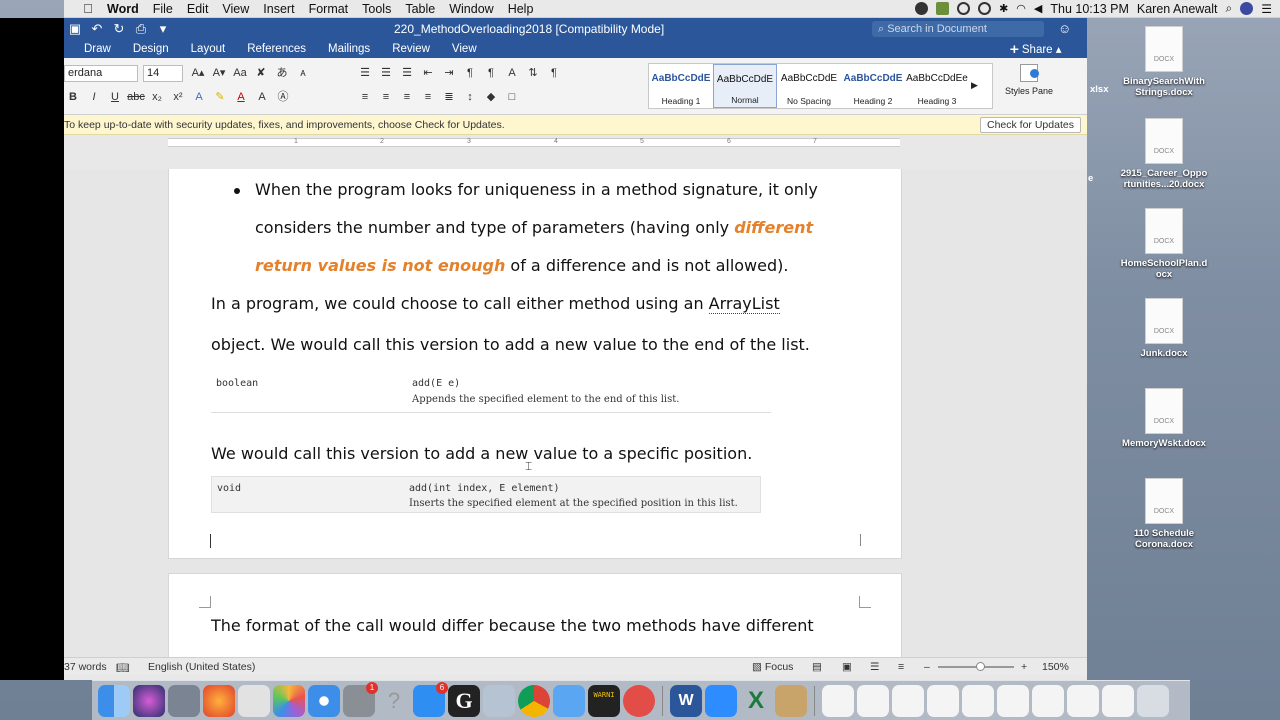  Describe the element at coordinates (199, 97) in the screenshot. I see `text-effects-icon: A` at that location.